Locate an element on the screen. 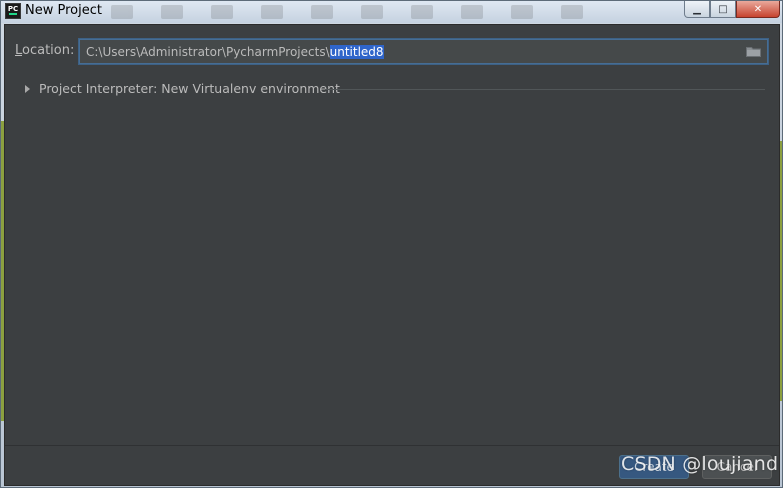  minimize-icon: ▁ is located at coordinates (697, 9).